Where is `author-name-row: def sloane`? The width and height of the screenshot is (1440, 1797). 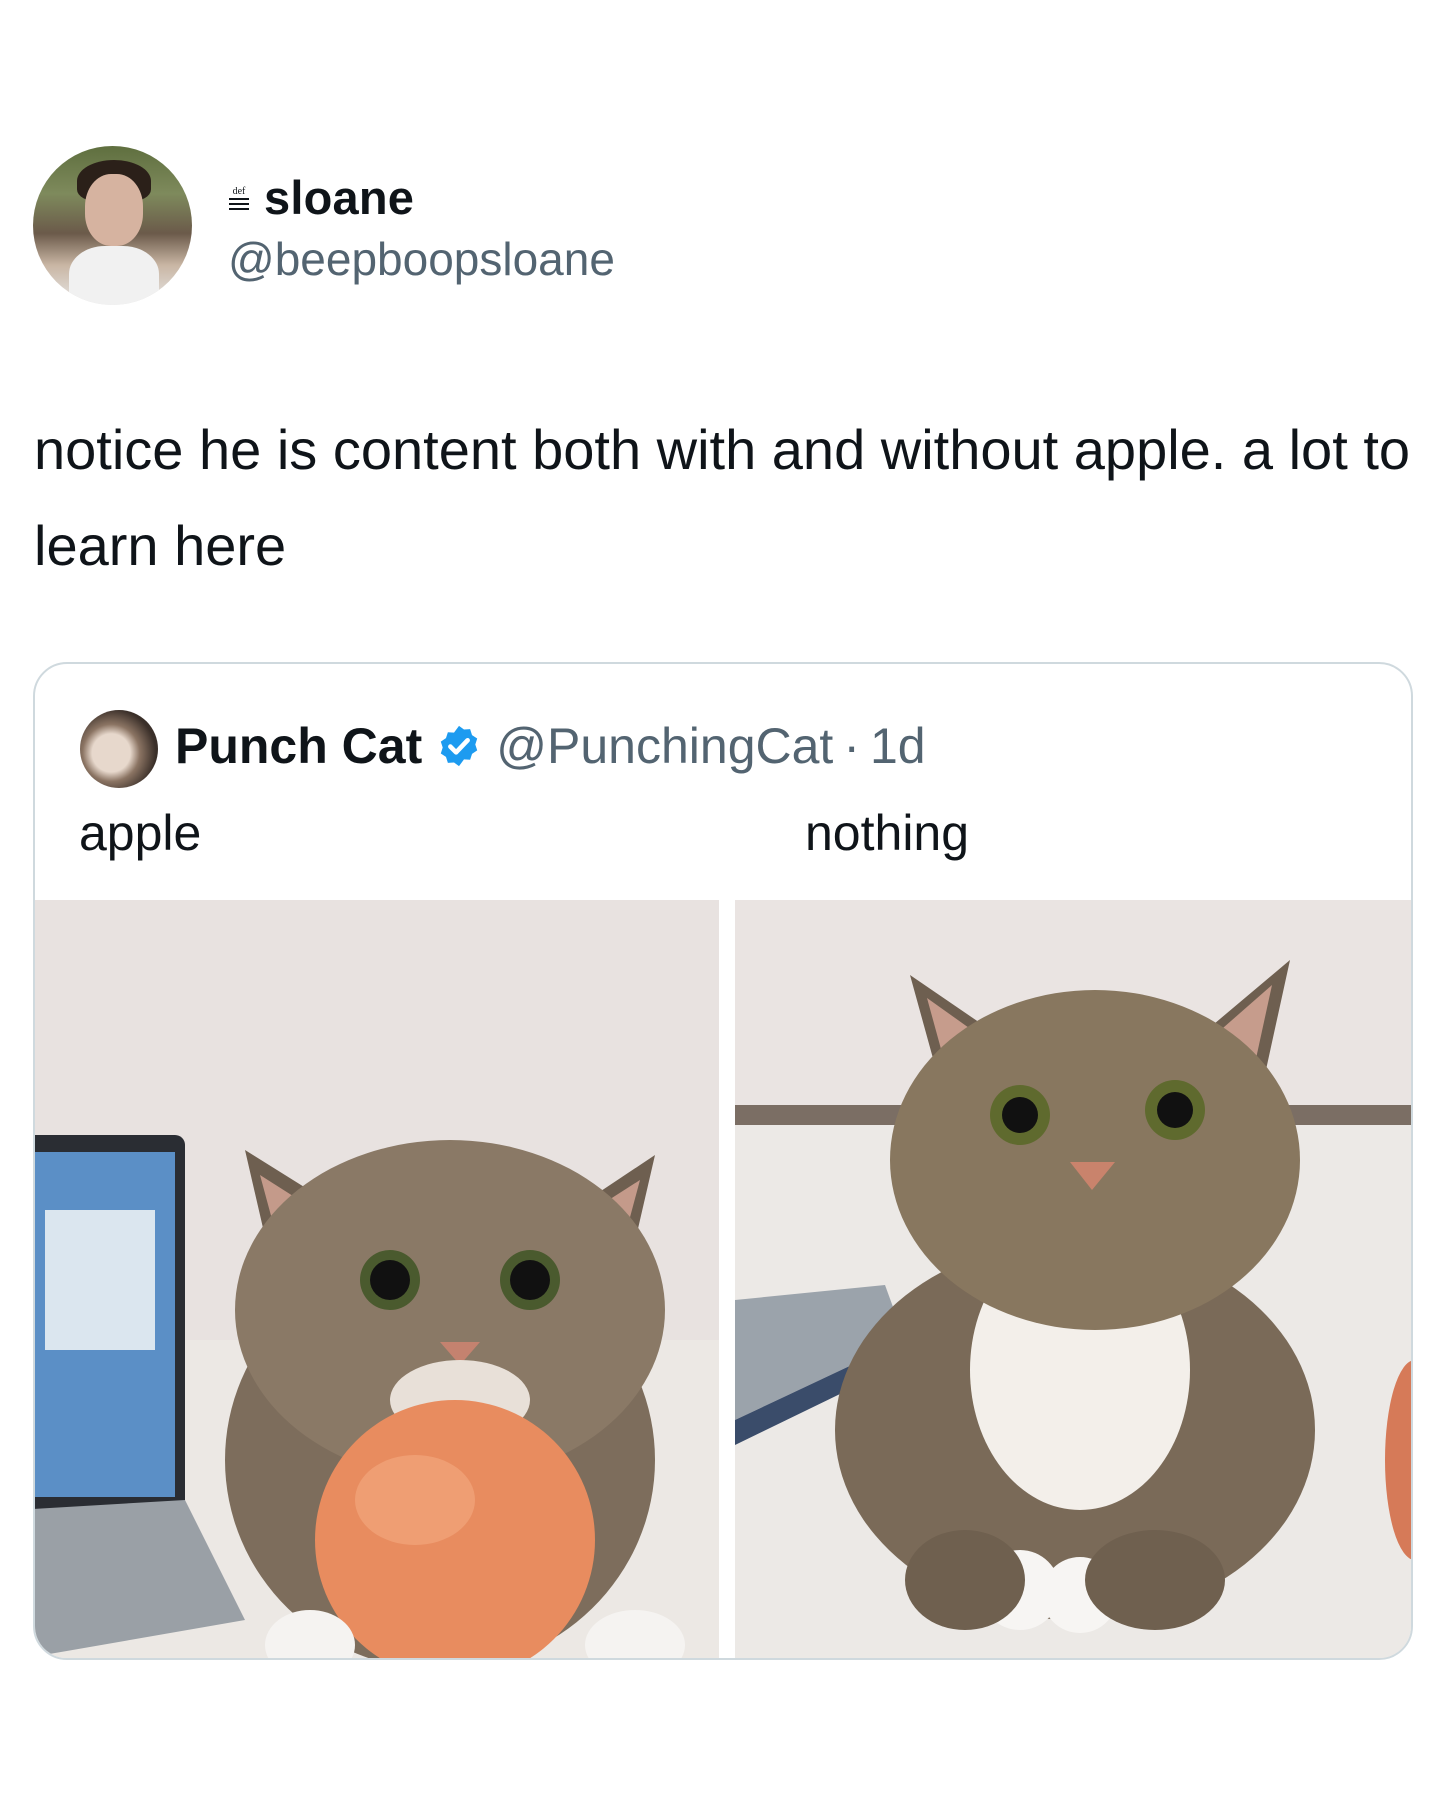 author-name-row: def sloane is located at coordinates (321, 197).